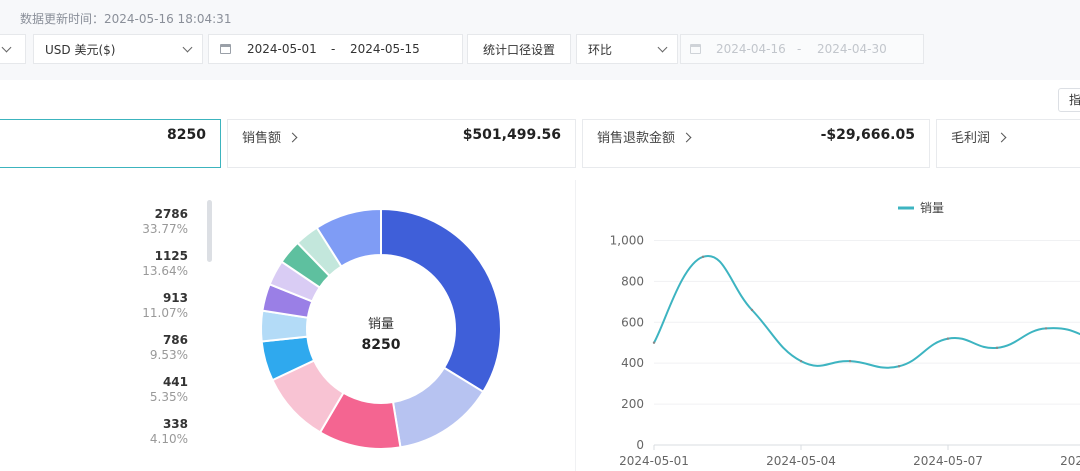 The height and width of the screenshot is (471, 1080). Describe the element at coordinates (282, 49) in the screenshot. I see `date-start: 2024-05-01` at that location.